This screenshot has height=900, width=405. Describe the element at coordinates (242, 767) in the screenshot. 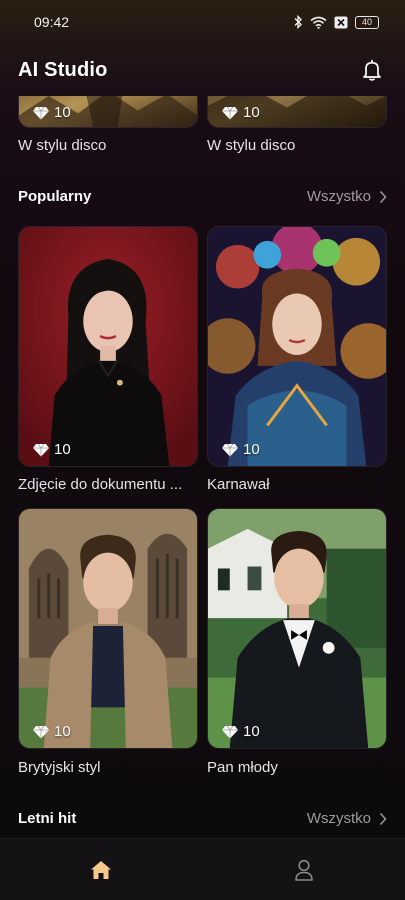

I see `template-caption: Pan młody` at that location.